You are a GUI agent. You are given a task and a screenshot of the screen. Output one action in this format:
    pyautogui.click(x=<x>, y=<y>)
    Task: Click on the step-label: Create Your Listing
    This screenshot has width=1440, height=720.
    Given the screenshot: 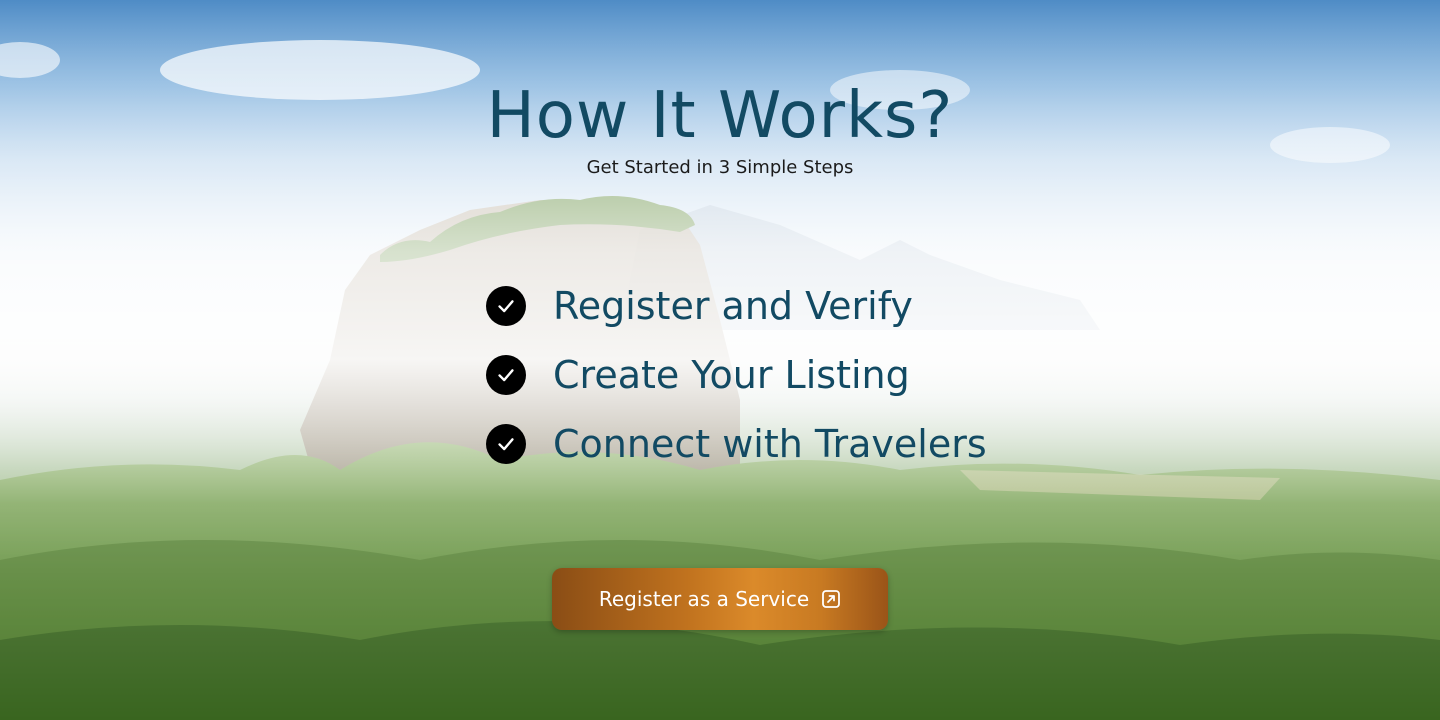 What is the action you would take?
    pyautogui.click(x=731, y=375)
    